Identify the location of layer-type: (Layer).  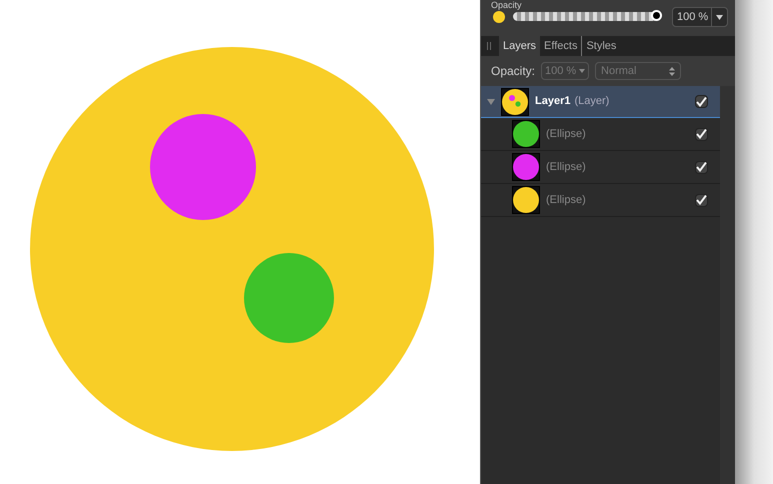
(592, 102).